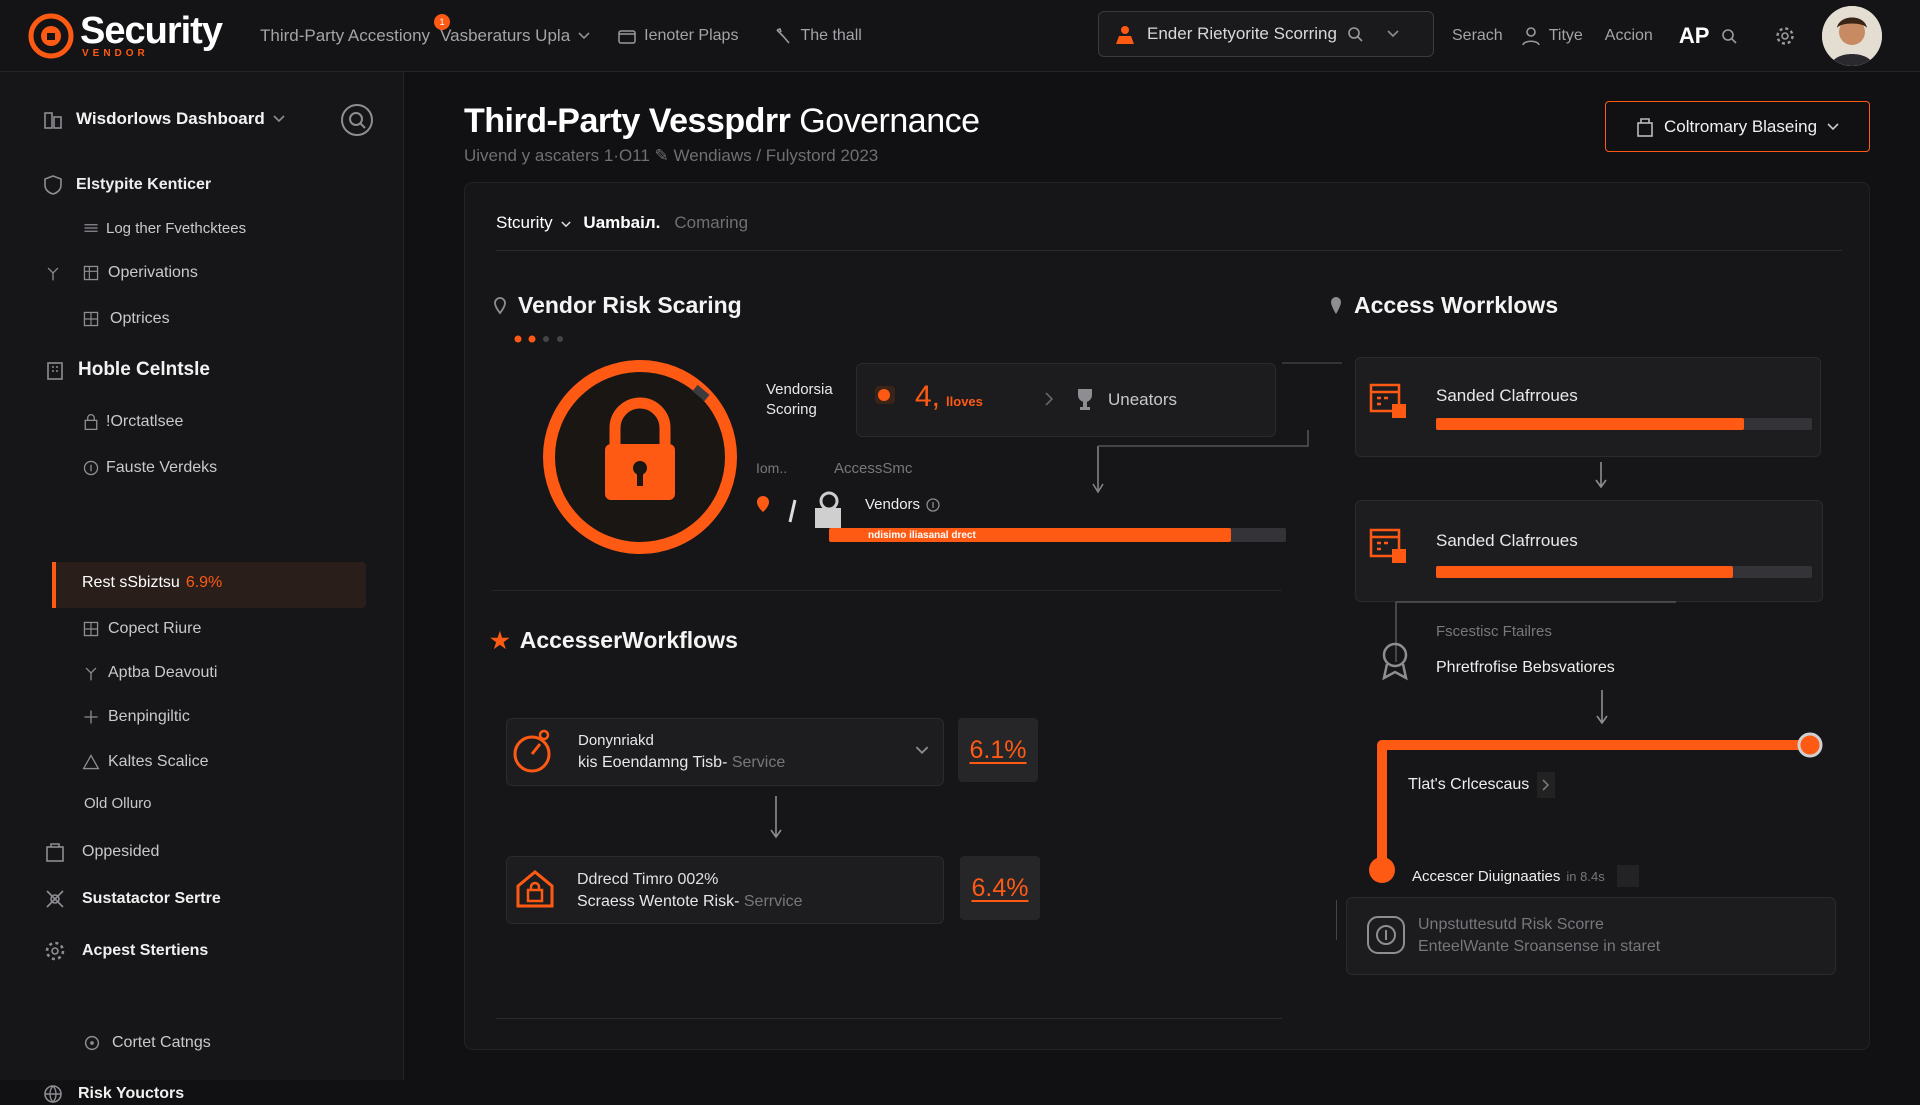  What do you see at coordinates (149, 468) in the screenshot?
I see `sidebar-item-fauste: Fauste Verdeks` at bounding box center [149, 468].